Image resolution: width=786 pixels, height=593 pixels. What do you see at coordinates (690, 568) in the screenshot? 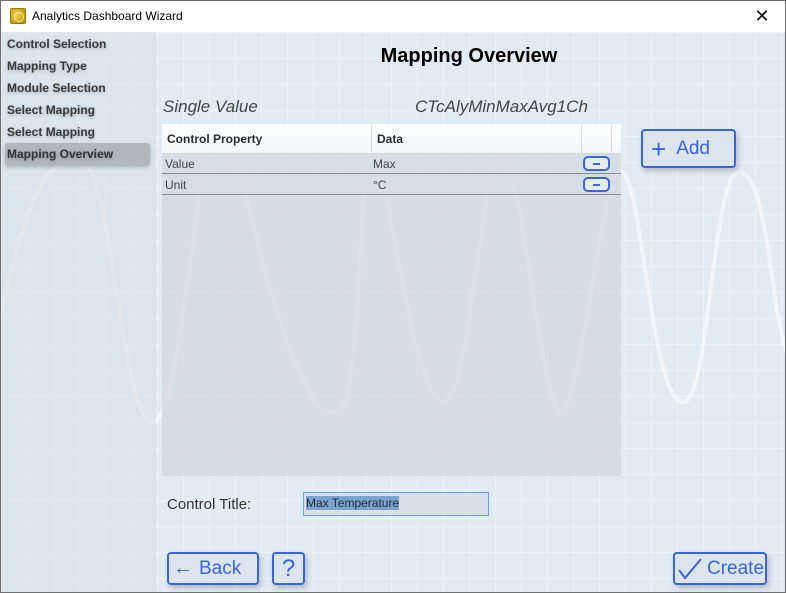
I see `checkmark-icon` at bounding box center [690, 568].